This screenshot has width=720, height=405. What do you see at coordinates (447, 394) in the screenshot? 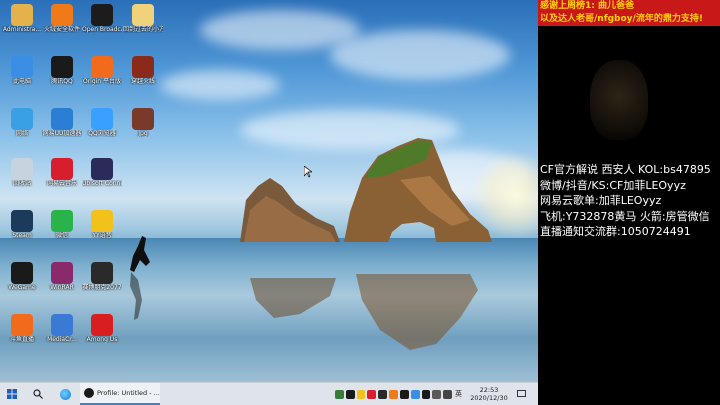
I see `volume-icon` at bounding box center [447, 394].